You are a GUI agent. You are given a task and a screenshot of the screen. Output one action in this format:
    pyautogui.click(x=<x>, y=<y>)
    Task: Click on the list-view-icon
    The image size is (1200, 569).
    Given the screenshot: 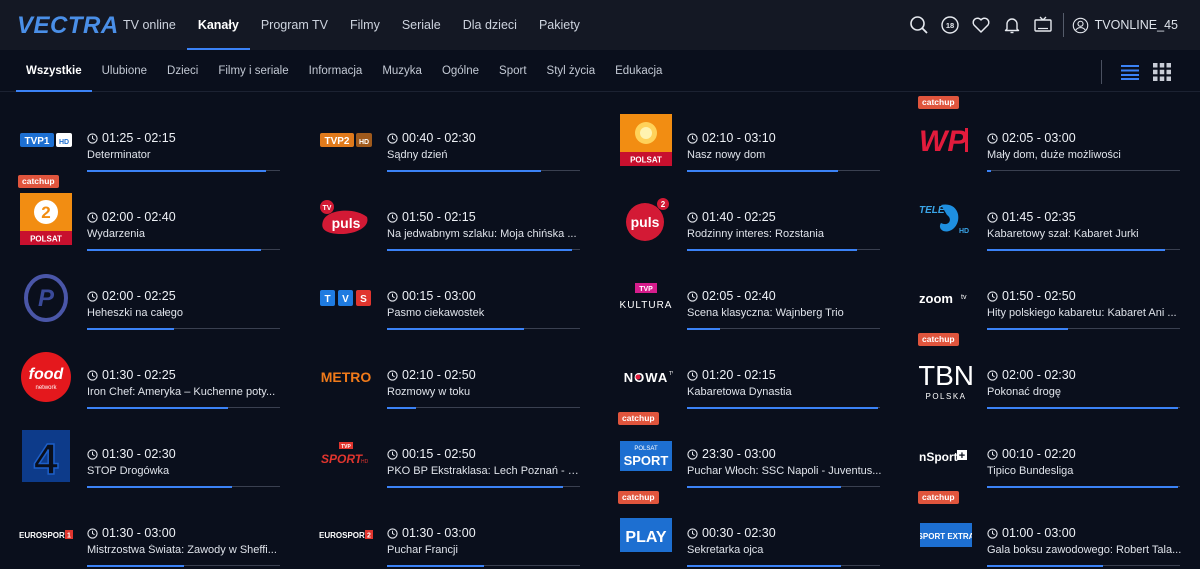 What is the action you would take?
    pyautogui.click(x=1130, y=72)
    